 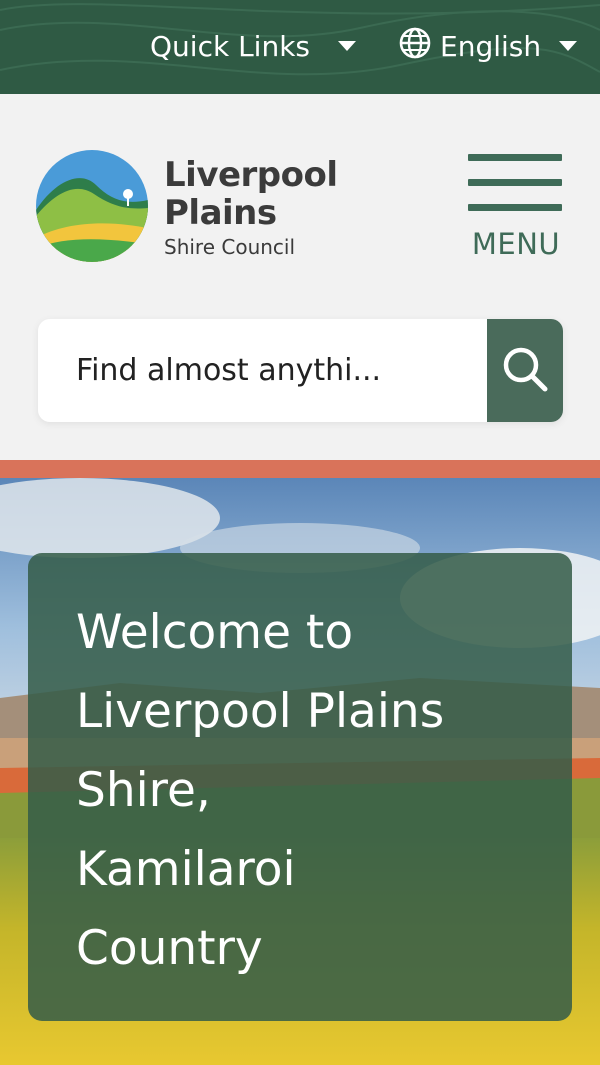 I want to click on language-selector: English, so click(x=488, y=46).